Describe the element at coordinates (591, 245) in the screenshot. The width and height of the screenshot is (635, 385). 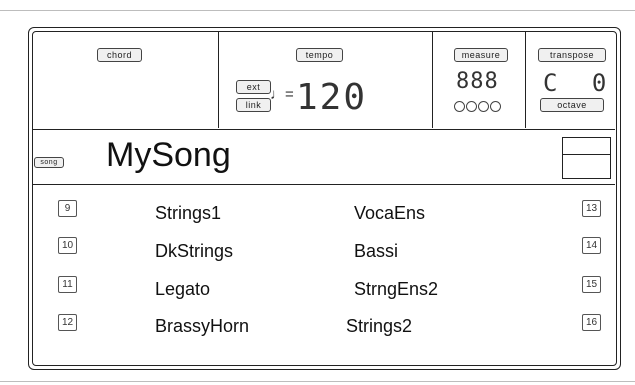
I see `track-number-14: 14` at that location.